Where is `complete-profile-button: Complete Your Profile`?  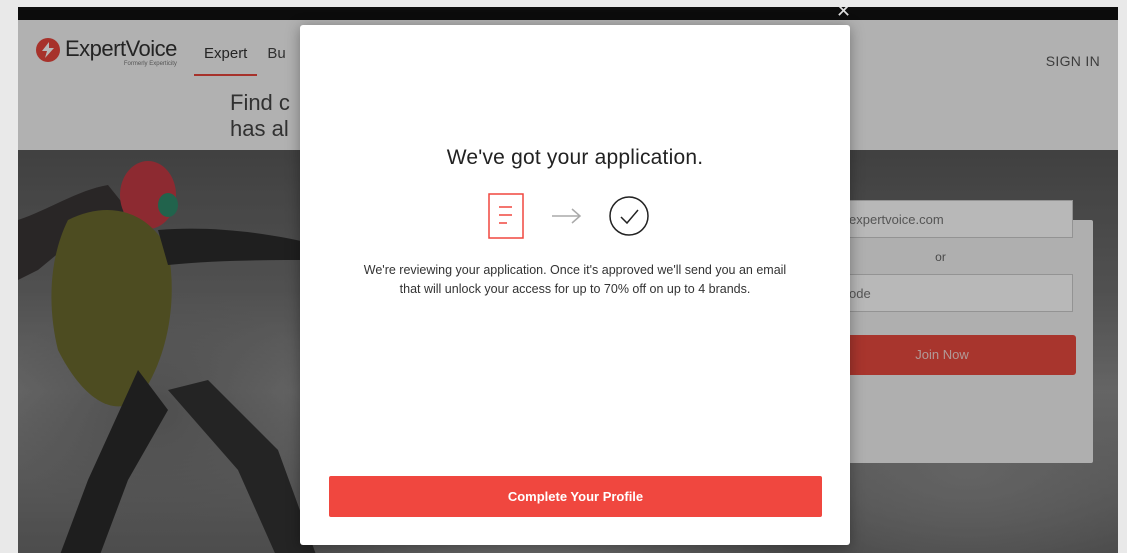
complete-profile-button: Complete Your Profile is located at coordinates (575, 496).